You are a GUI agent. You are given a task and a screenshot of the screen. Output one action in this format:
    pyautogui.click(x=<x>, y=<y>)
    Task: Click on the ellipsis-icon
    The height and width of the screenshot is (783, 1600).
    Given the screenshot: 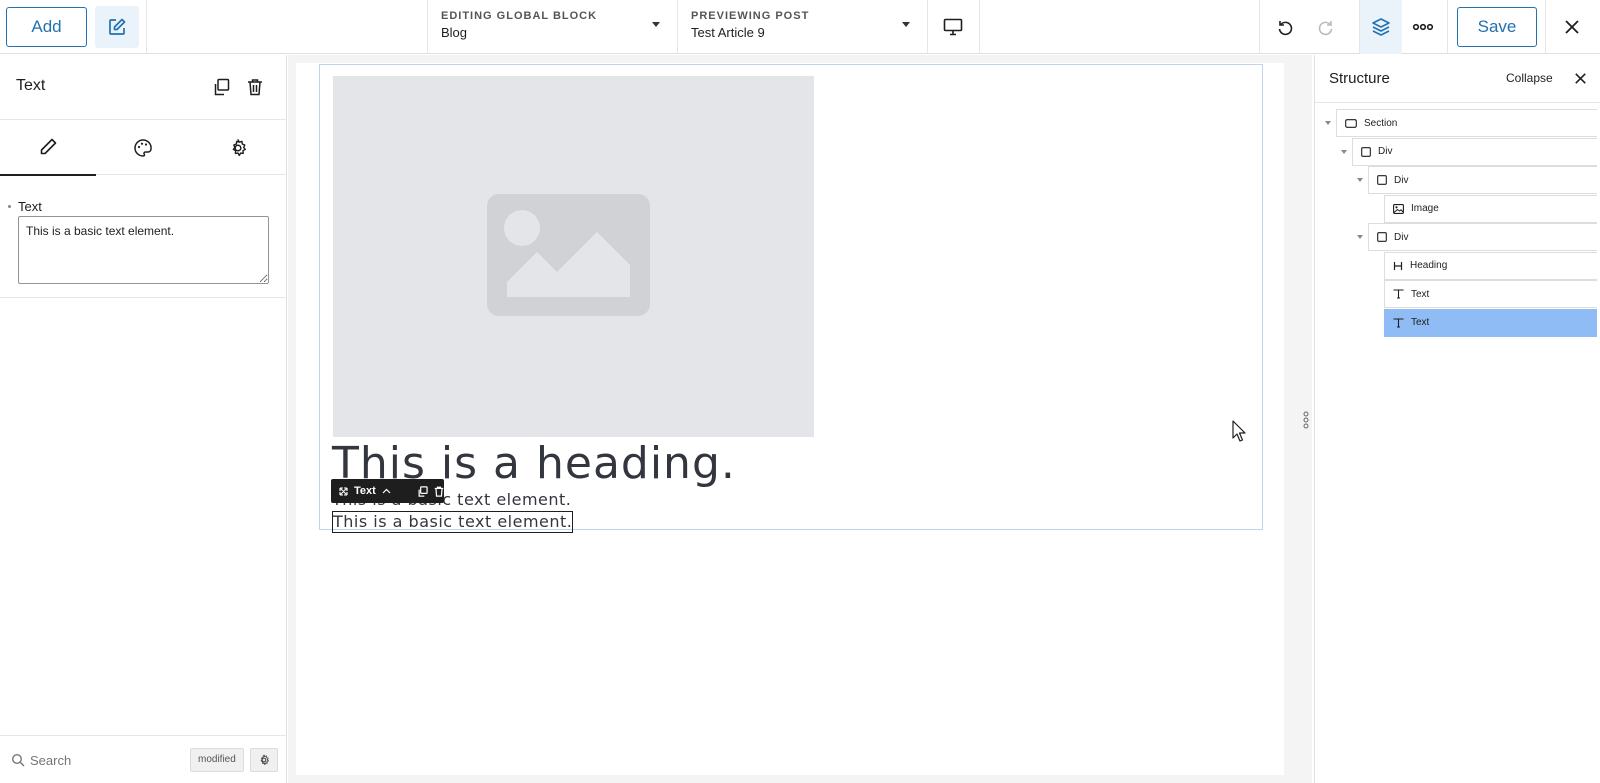 What is the action you would take?
    pyautogui.click(x=1423, y=27)
    